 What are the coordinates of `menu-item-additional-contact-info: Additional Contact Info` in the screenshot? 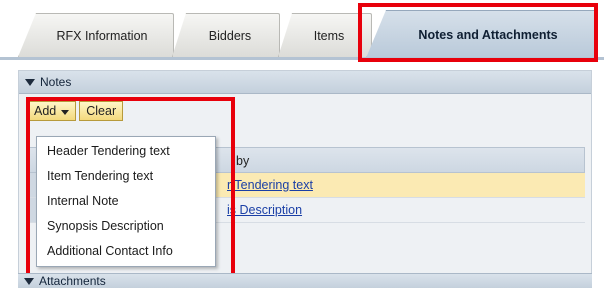 It's located at (126, 251).